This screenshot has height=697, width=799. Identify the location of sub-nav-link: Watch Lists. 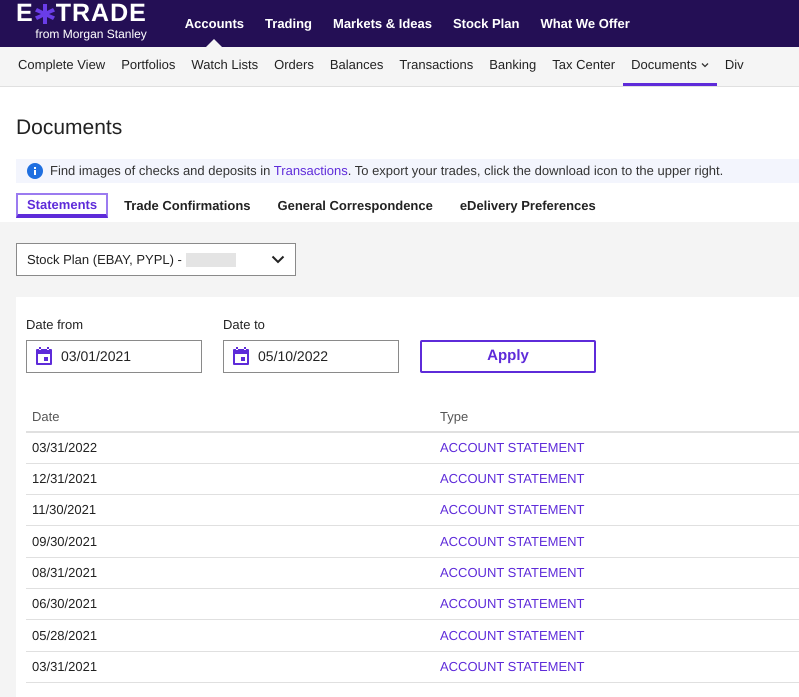
(224, 66).